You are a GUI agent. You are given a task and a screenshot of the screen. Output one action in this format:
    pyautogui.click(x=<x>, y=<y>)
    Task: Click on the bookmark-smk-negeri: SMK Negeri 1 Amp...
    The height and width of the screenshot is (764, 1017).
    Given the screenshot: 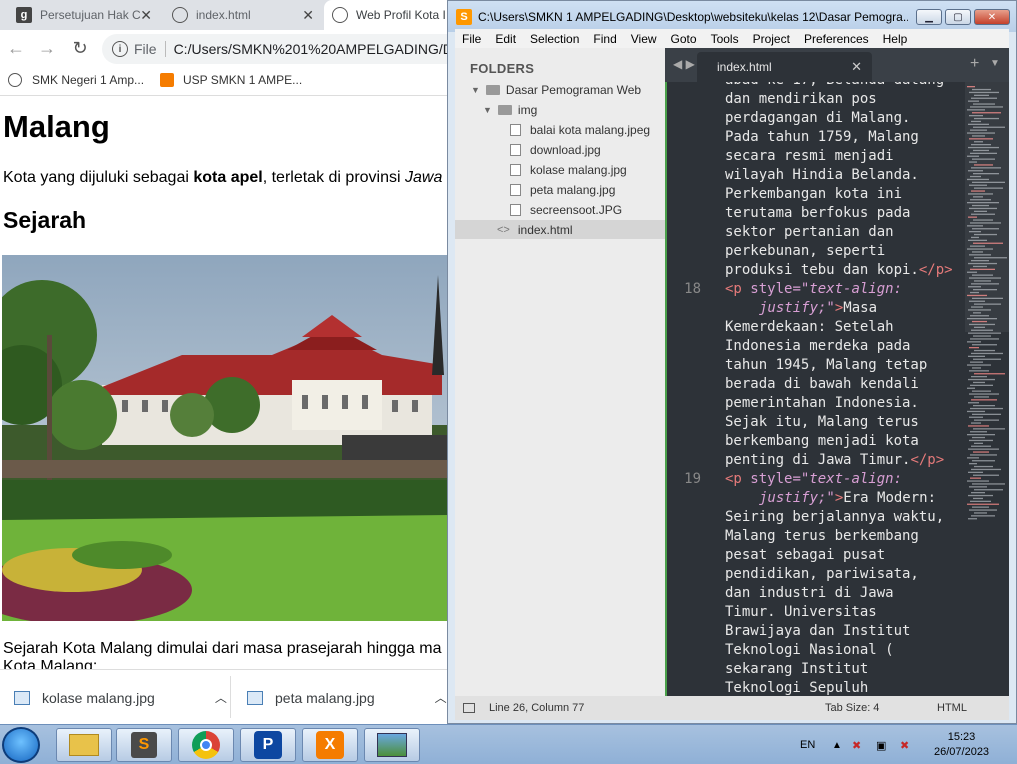 What is the action you would take?
    pyautogui.click(x=76, y=80)
    